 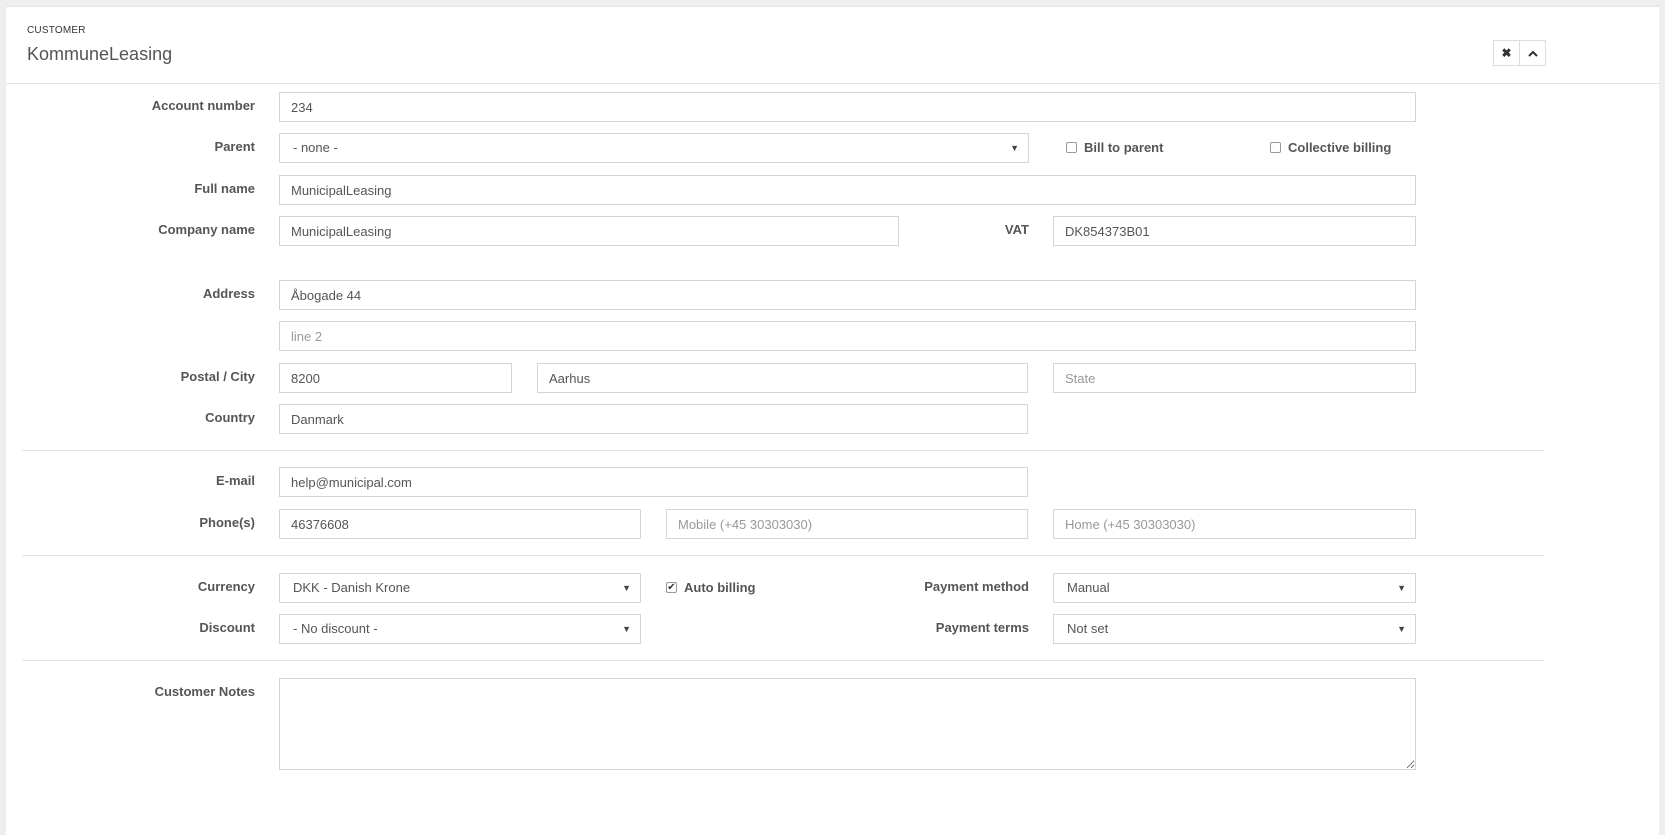 I want to click on email-label: E-mail, so click(x=235, y=480).